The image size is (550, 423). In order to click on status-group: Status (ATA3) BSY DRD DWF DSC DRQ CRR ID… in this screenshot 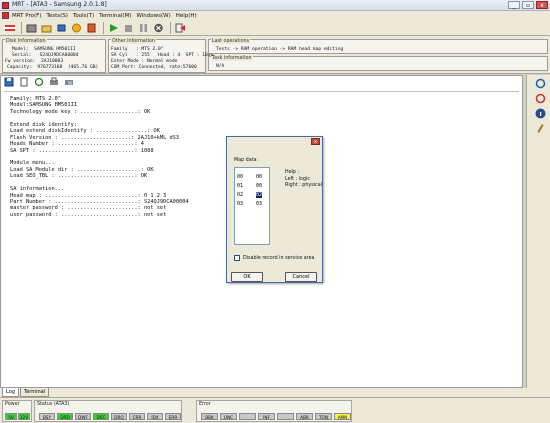, I will do `click(108, 411)`.